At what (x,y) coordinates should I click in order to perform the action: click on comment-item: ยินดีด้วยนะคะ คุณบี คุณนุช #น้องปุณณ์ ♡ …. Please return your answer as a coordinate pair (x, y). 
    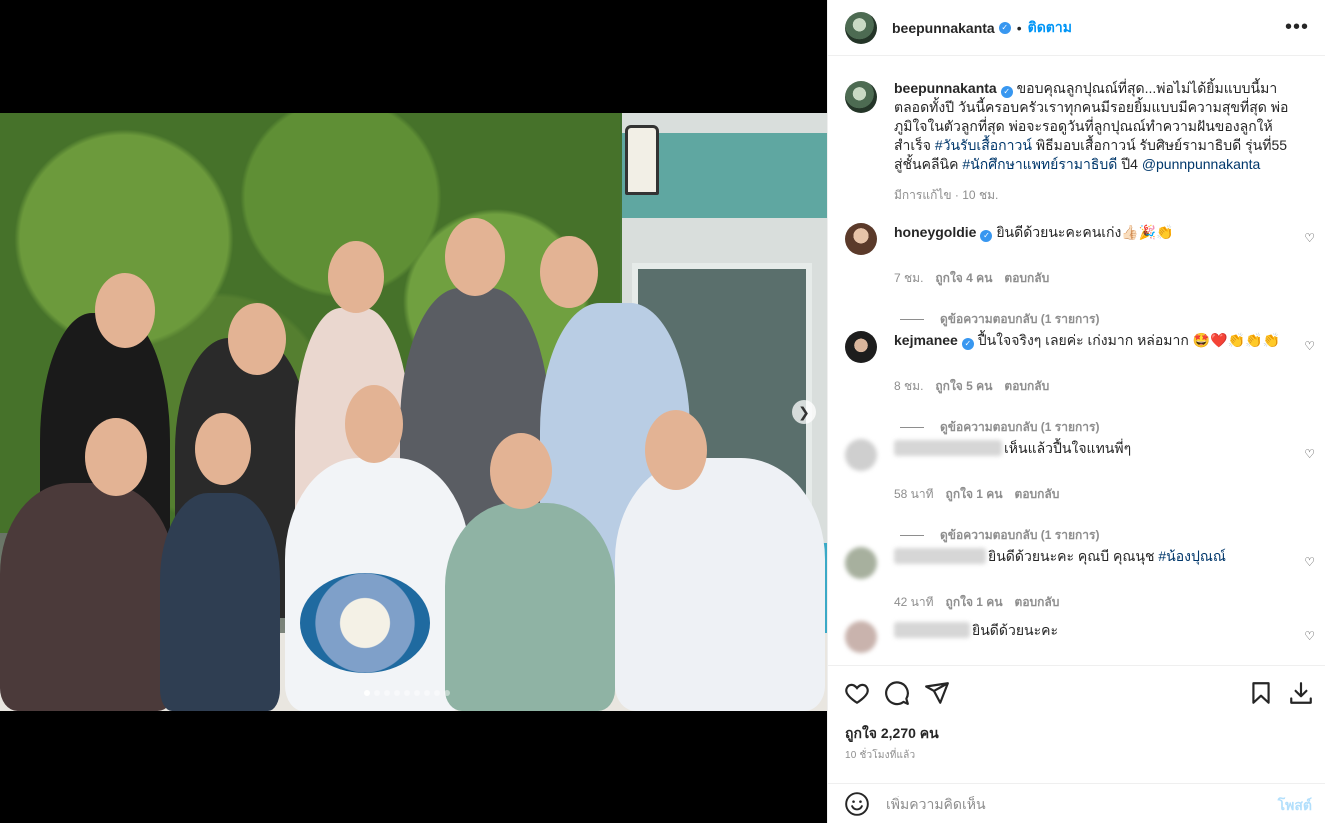
    Looking at the image, I should click on (1080, 579).